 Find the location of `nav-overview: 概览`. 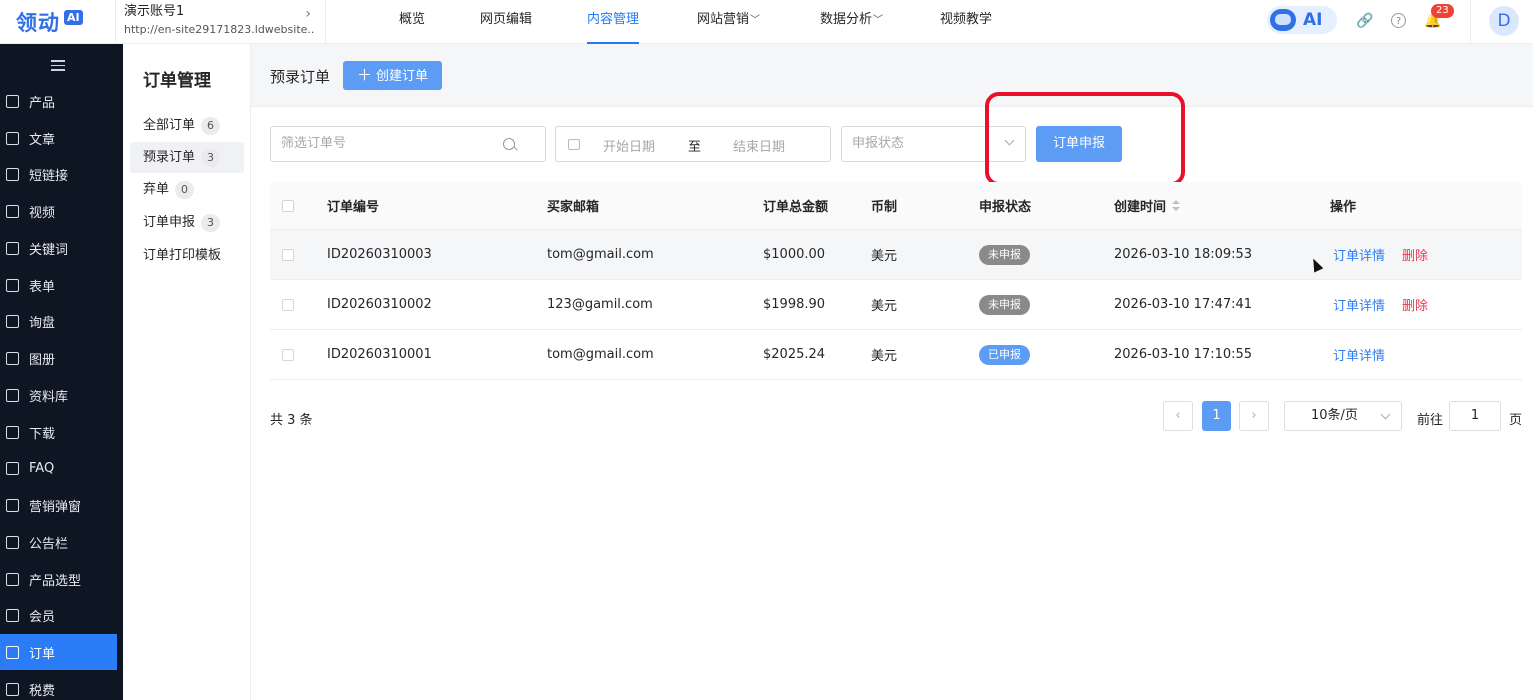

nav-overview: 概览 is located at coordinates (412, 22).